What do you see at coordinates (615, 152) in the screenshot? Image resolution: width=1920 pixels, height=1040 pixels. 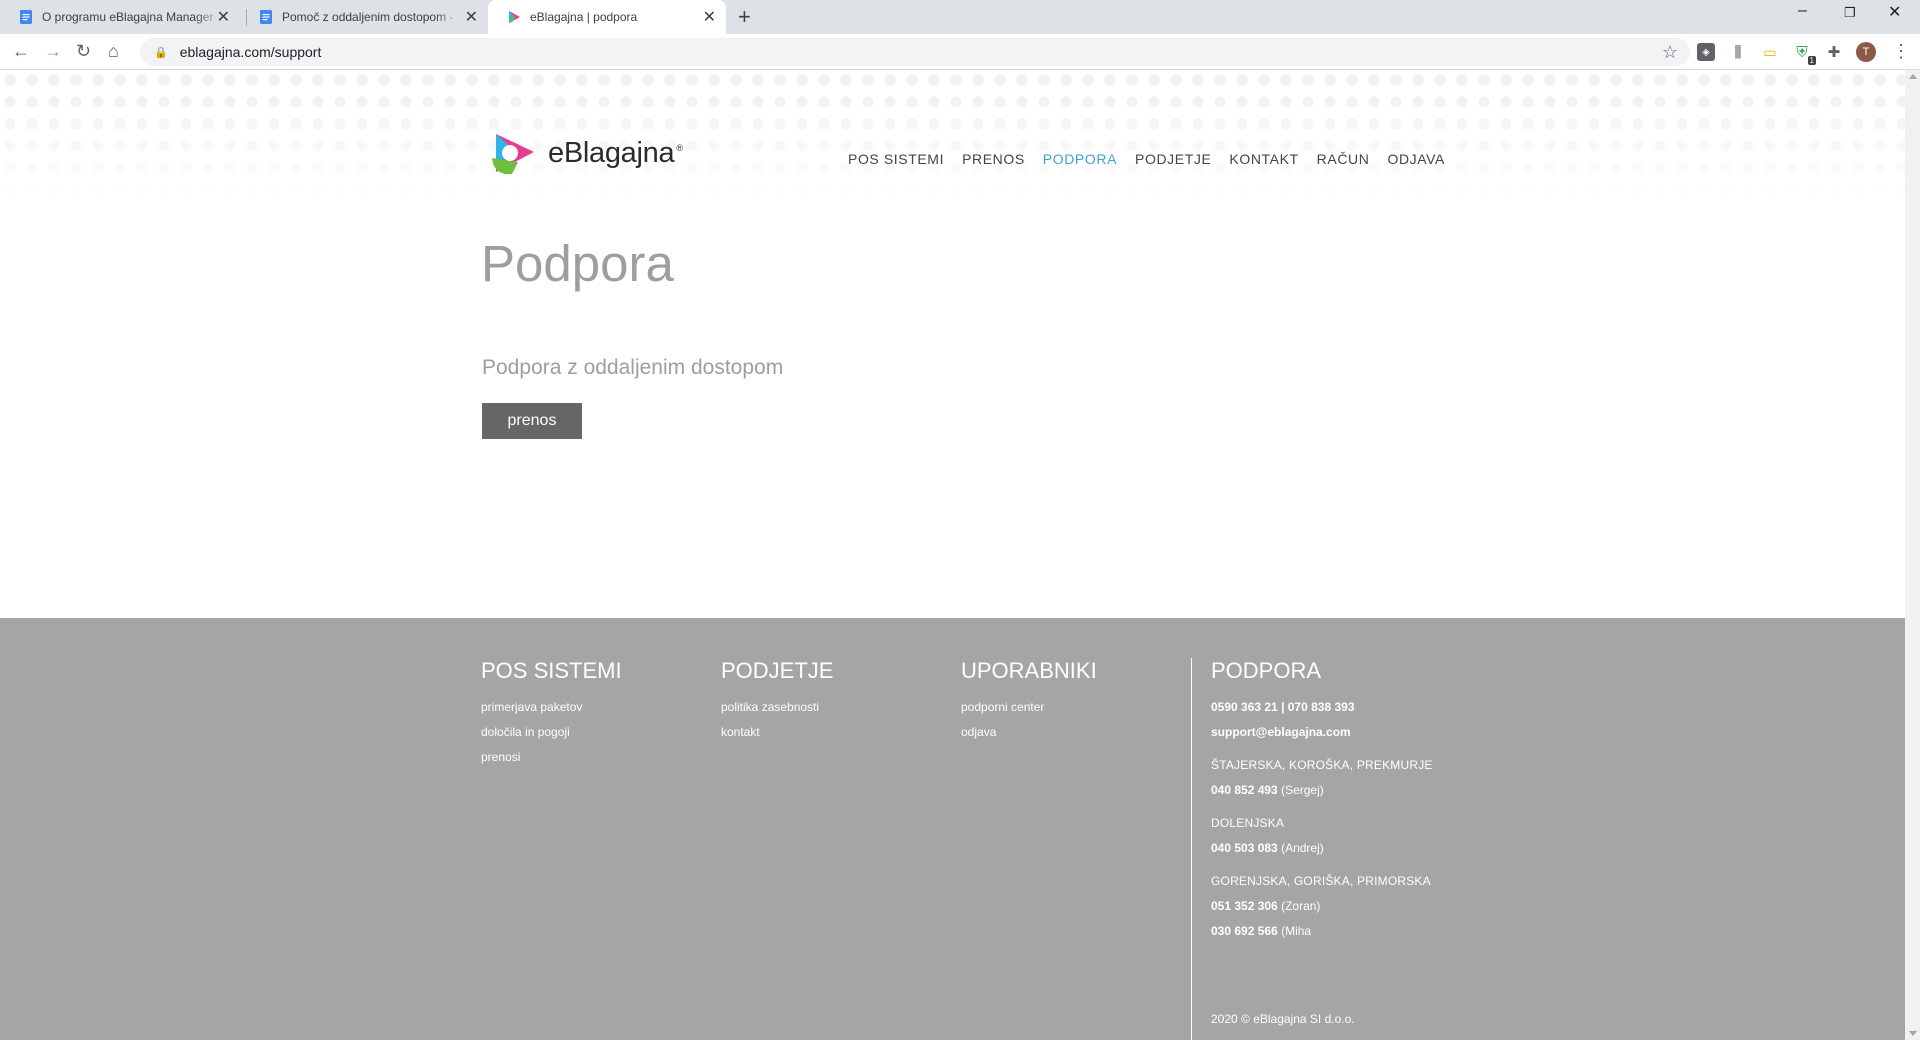 I see `brand-name: eBlagajna ®` at bounding box center [615, 152].